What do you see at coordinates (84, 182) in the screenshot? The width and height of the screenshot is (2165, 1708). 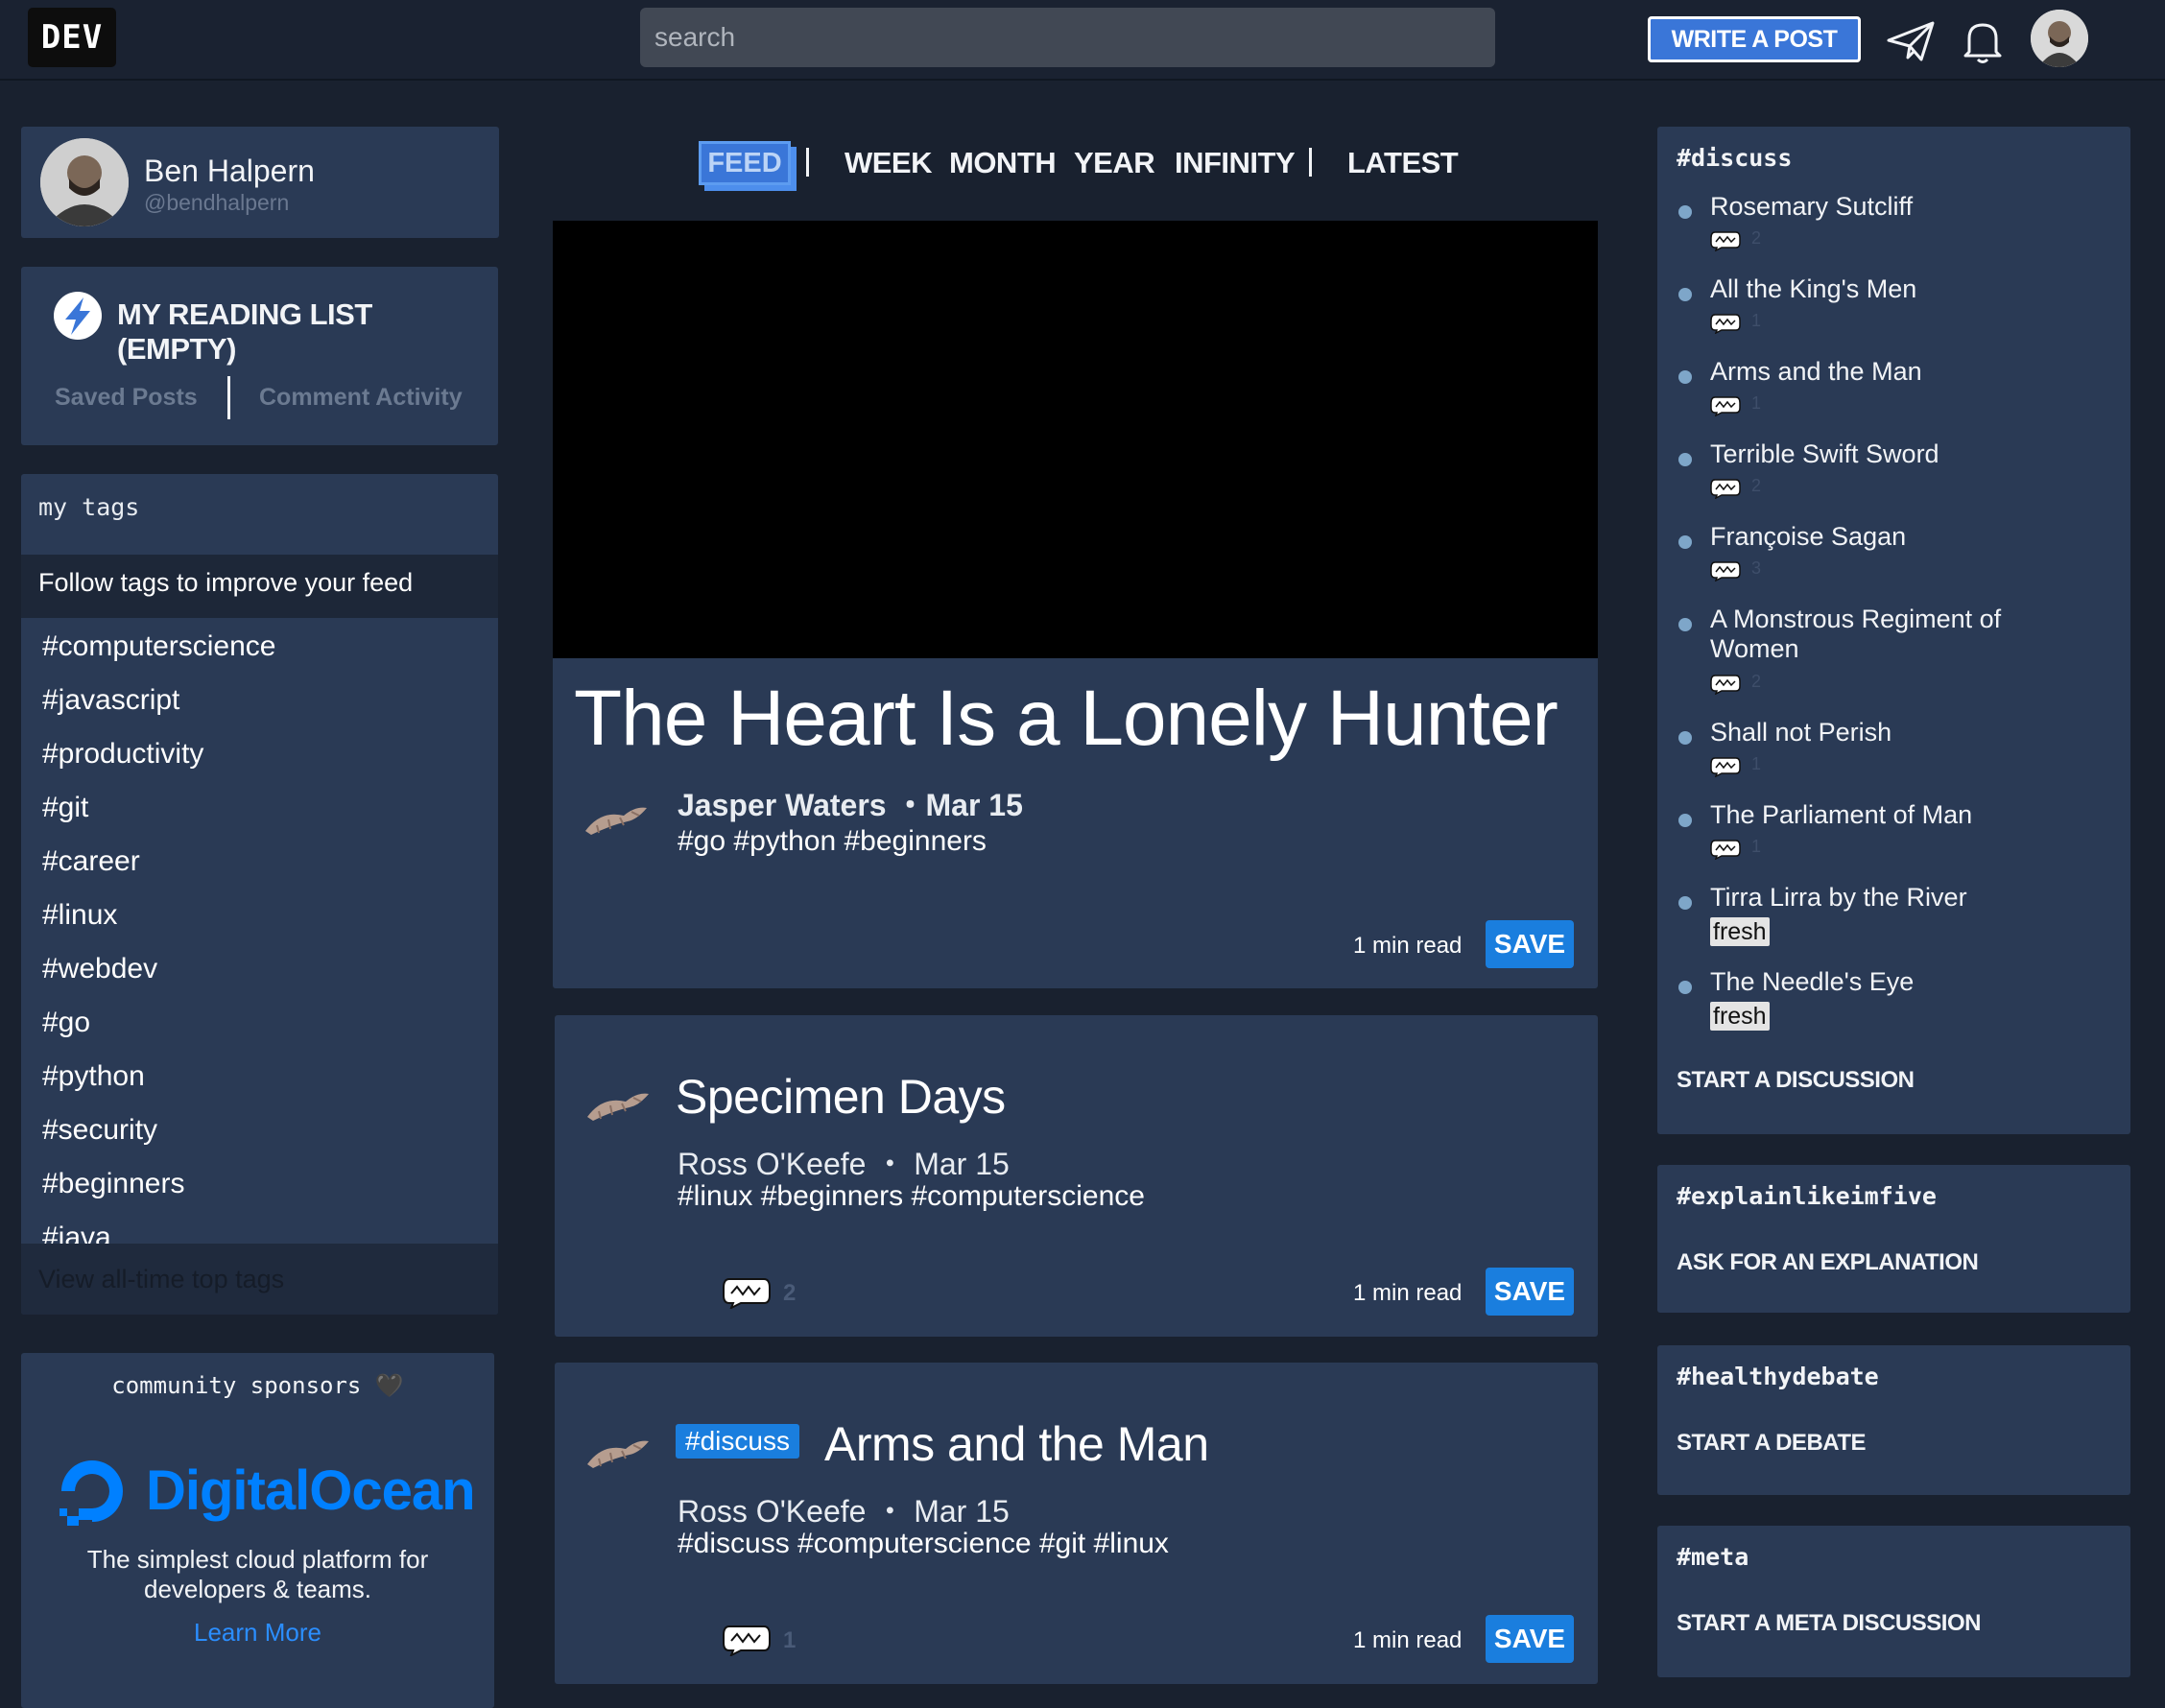 I see `profile-avatar` at bounding box center [84, 182].